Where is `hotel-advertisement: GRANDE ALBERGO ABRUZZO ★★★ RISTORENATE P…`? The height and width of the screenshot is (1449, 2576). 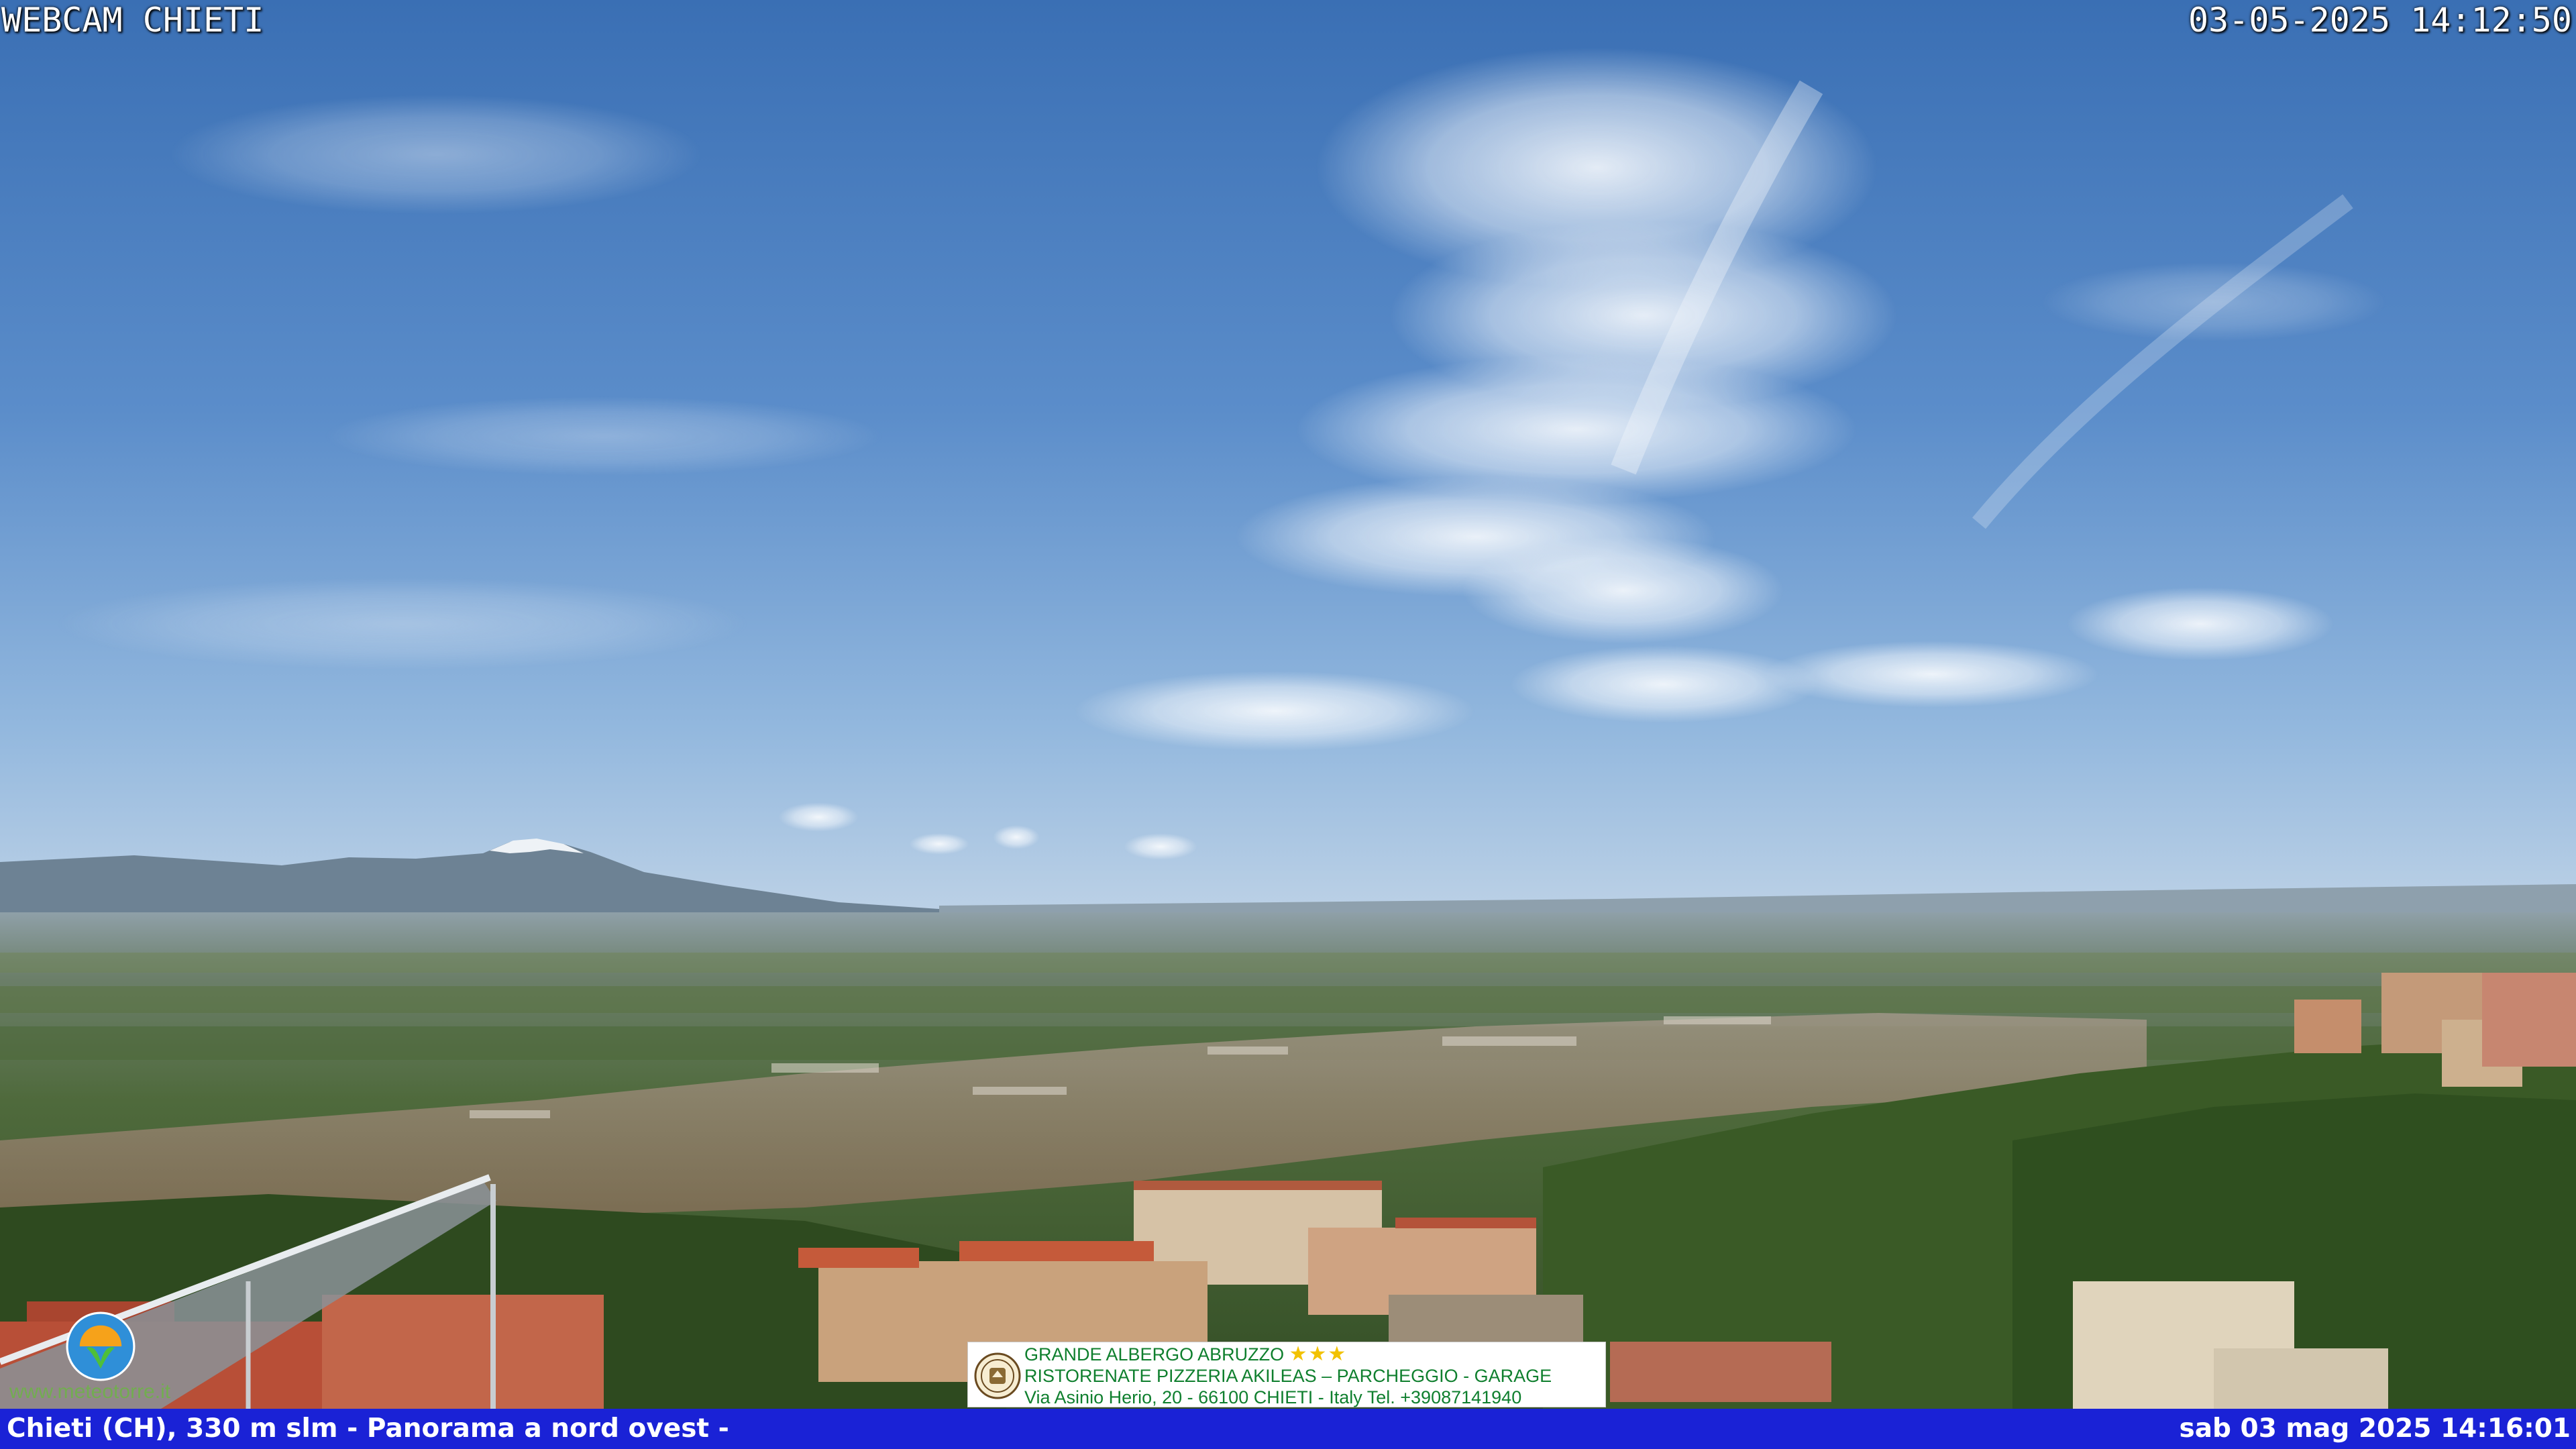
hotel-advertisement: GRANDE ALBERGO ABRUZZO ★★★ RISTORENATE P… is located at coordinates (1286, 1374).